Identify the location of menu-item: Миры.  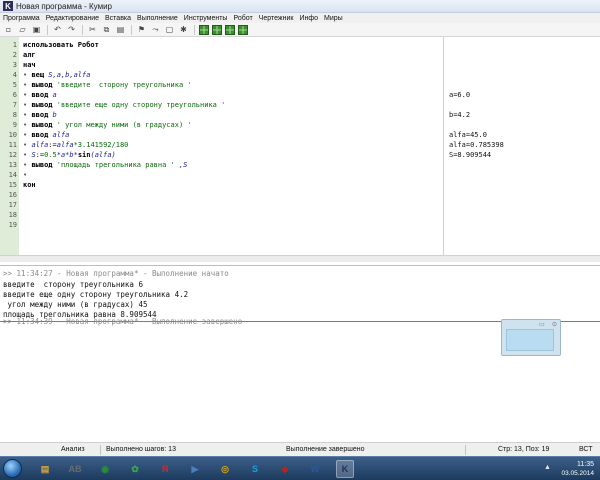
(333, 18).